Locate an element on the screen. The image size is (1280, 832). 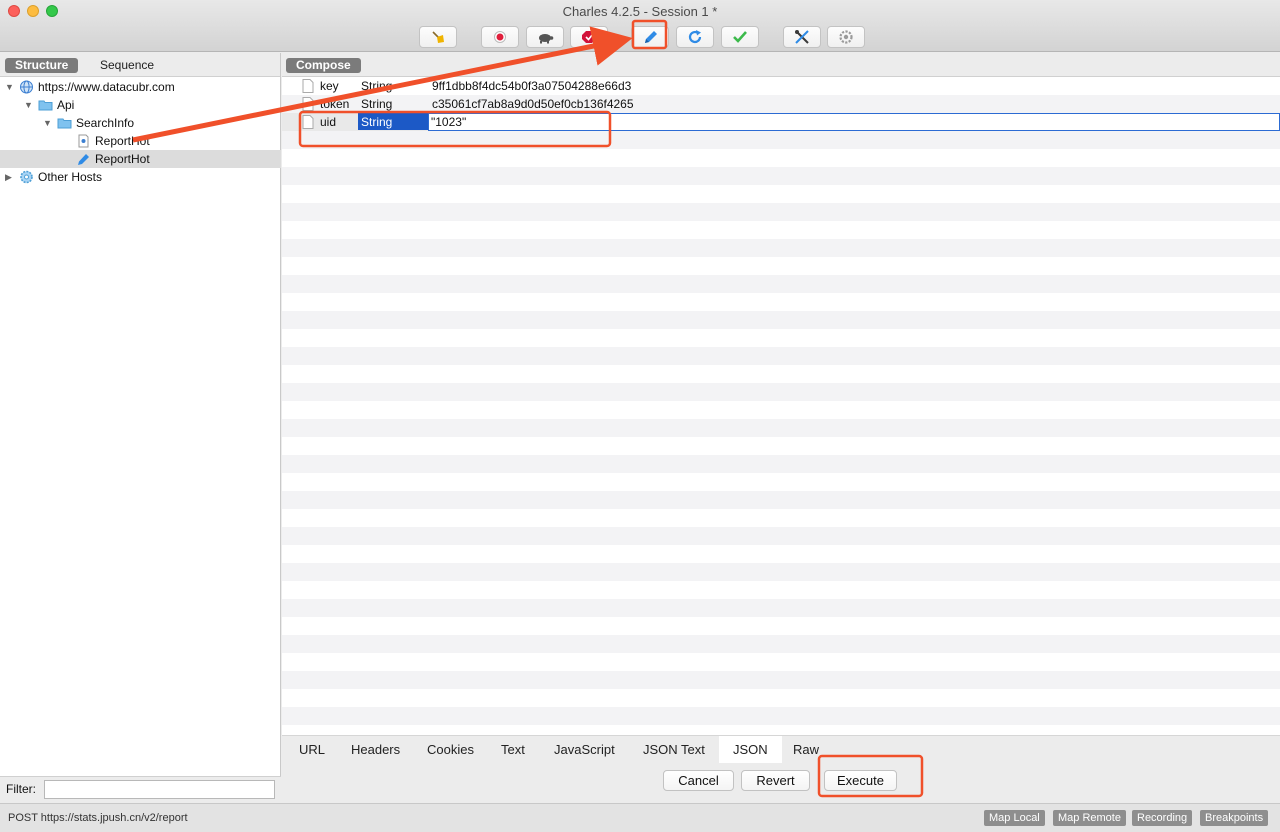
map-remote-button: Map Remote is located at coordinates (1089, 818).